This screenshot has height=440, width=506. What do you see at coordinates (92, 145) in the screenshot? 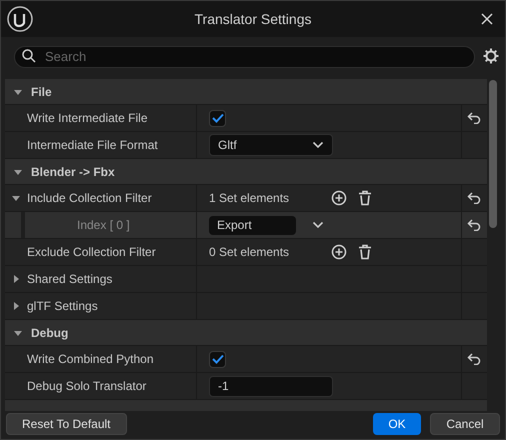
I see `property-label: Intermediate File Format` at bounding box center [92, 145].